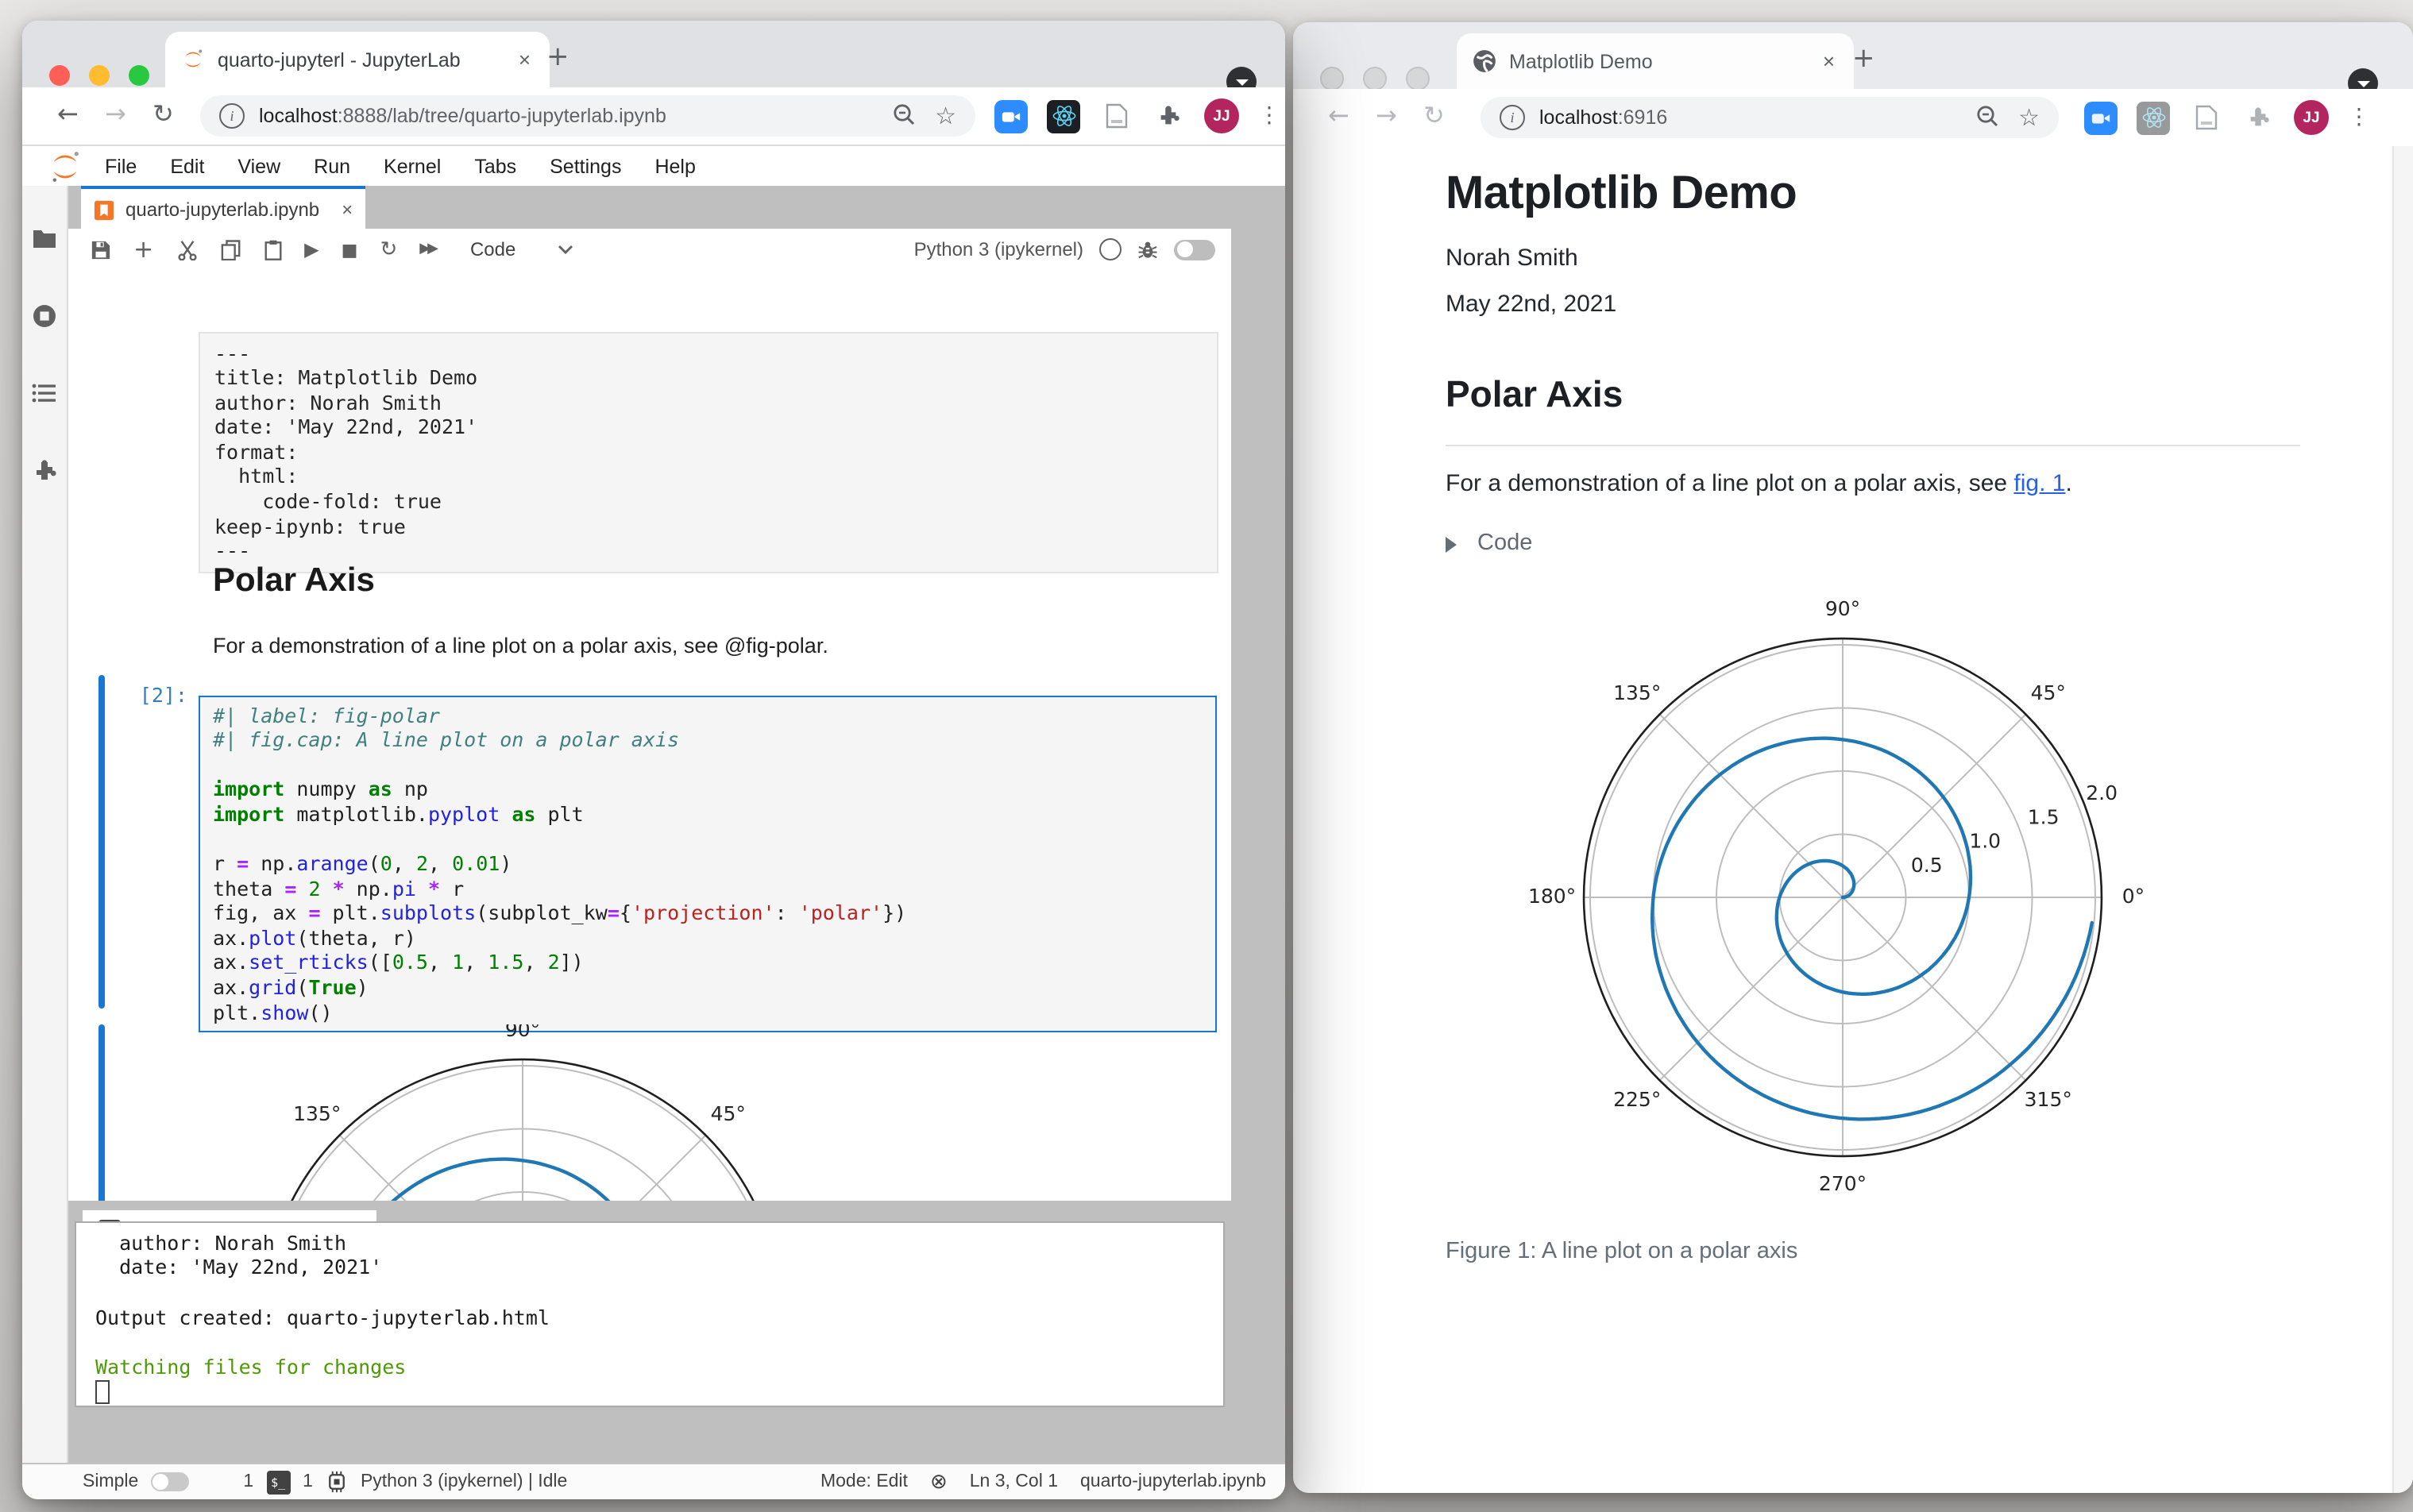  I want to click on menu-kernel: Kernel, so click(412, 166).